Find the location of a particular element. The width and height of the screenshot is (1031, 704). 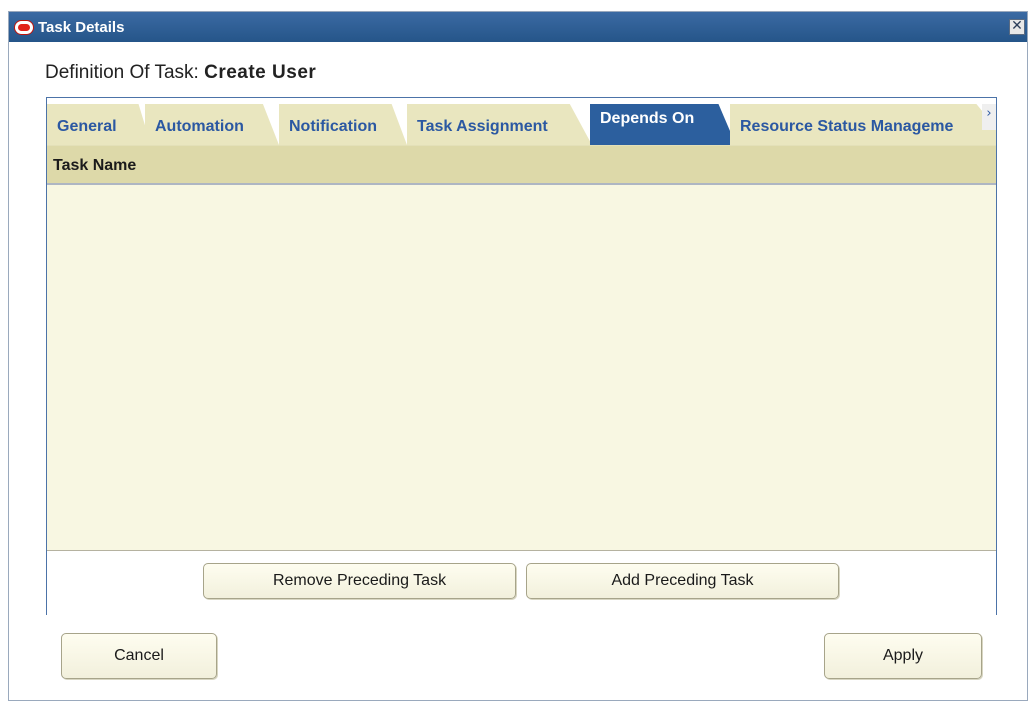

tab-depends-on: Depends On is located at coordinates (663, 124).